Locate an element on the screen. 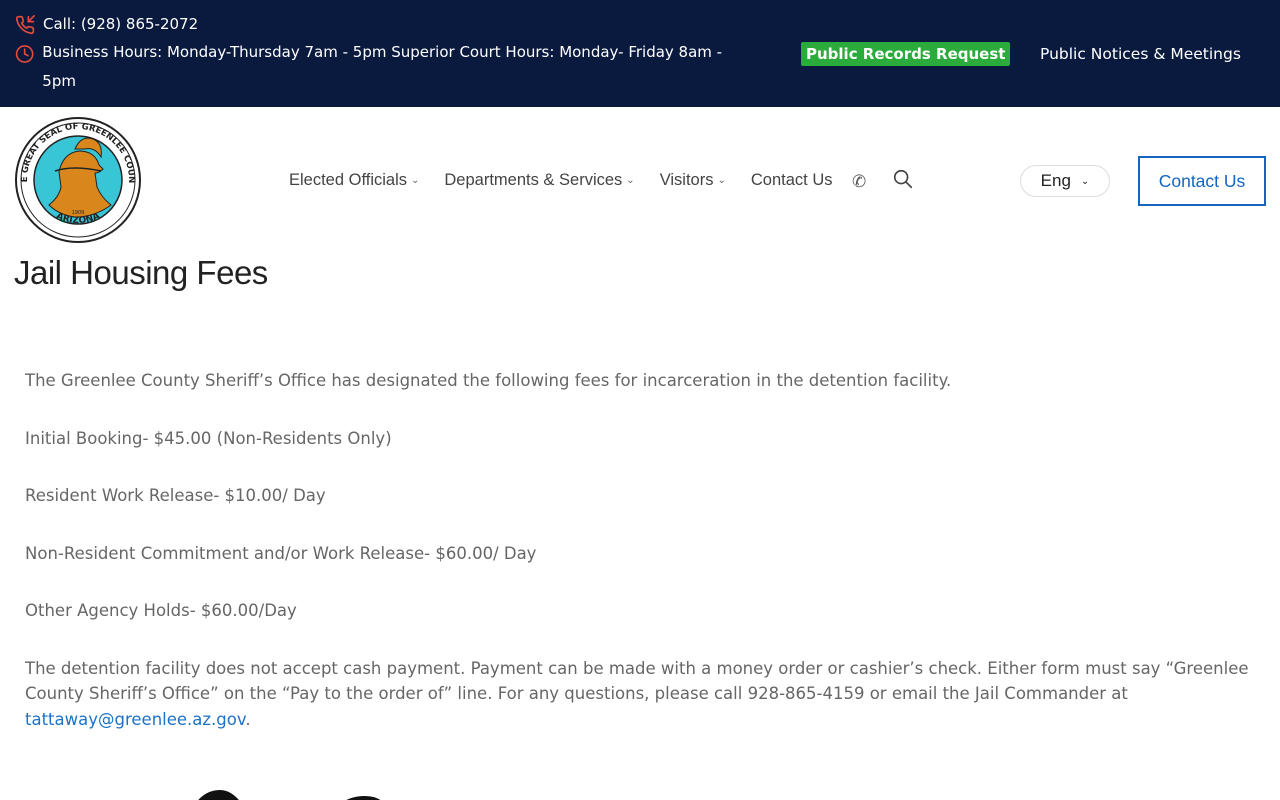  nav-label: Departments & Services is located at coordinates (533, 180).